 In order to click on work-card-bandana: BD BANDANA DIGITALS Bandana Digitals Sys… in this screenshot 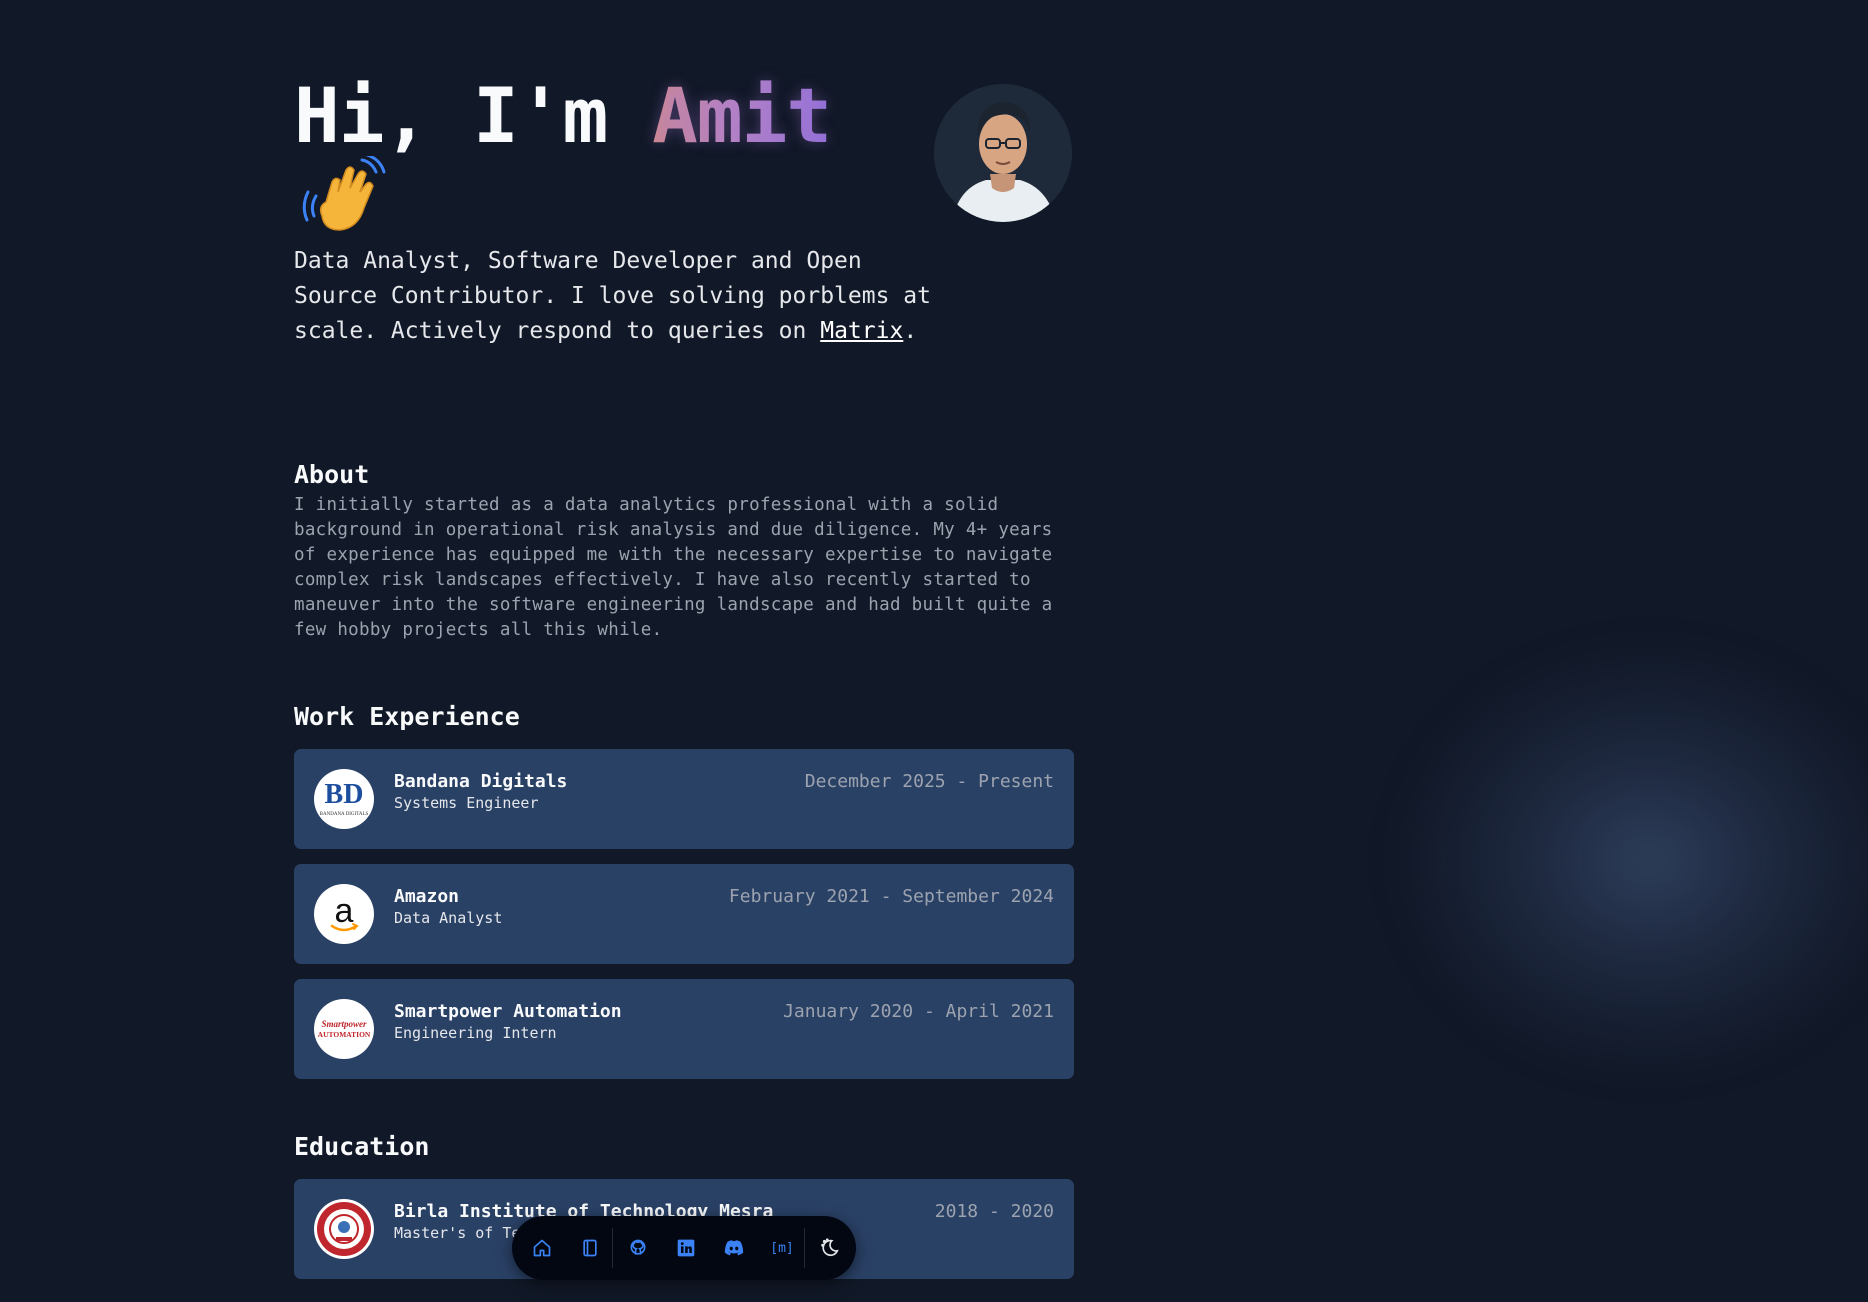, I will do `click(684, 799)`.